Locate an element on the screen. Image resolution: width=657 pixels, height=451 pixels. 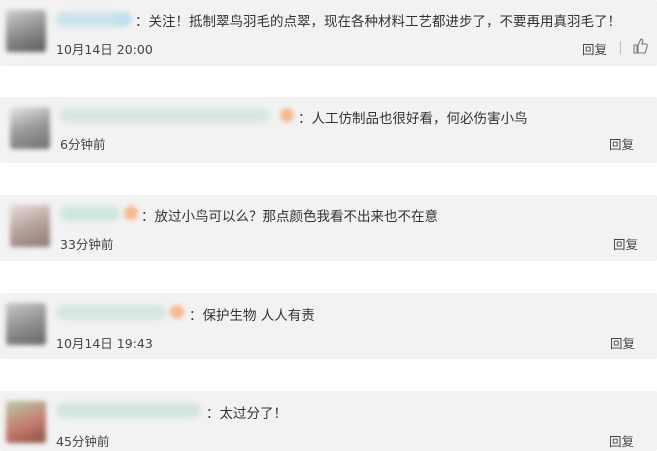
comment-time: 33分钟前 is located at coordinates (87, 244).